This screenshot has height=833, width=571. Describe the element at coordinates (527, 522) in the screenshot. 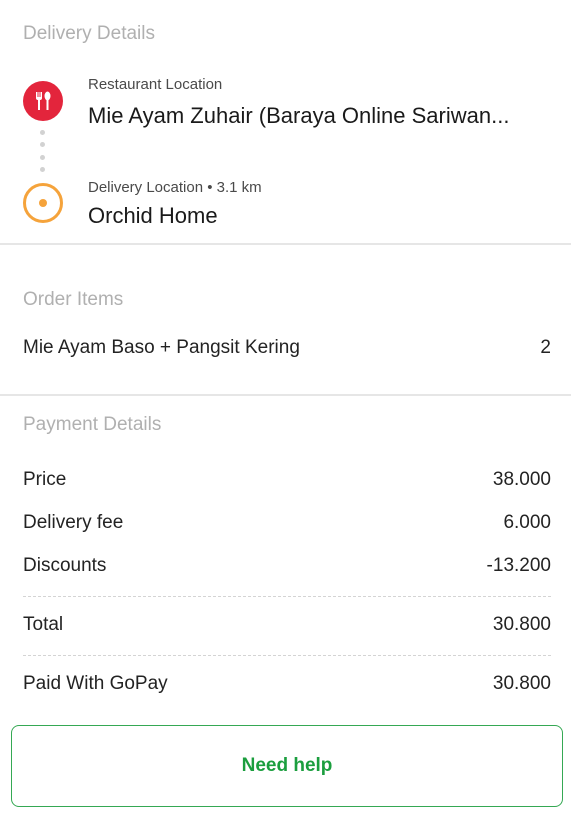

I see `delivery-fee-value: 6.000` at that location.